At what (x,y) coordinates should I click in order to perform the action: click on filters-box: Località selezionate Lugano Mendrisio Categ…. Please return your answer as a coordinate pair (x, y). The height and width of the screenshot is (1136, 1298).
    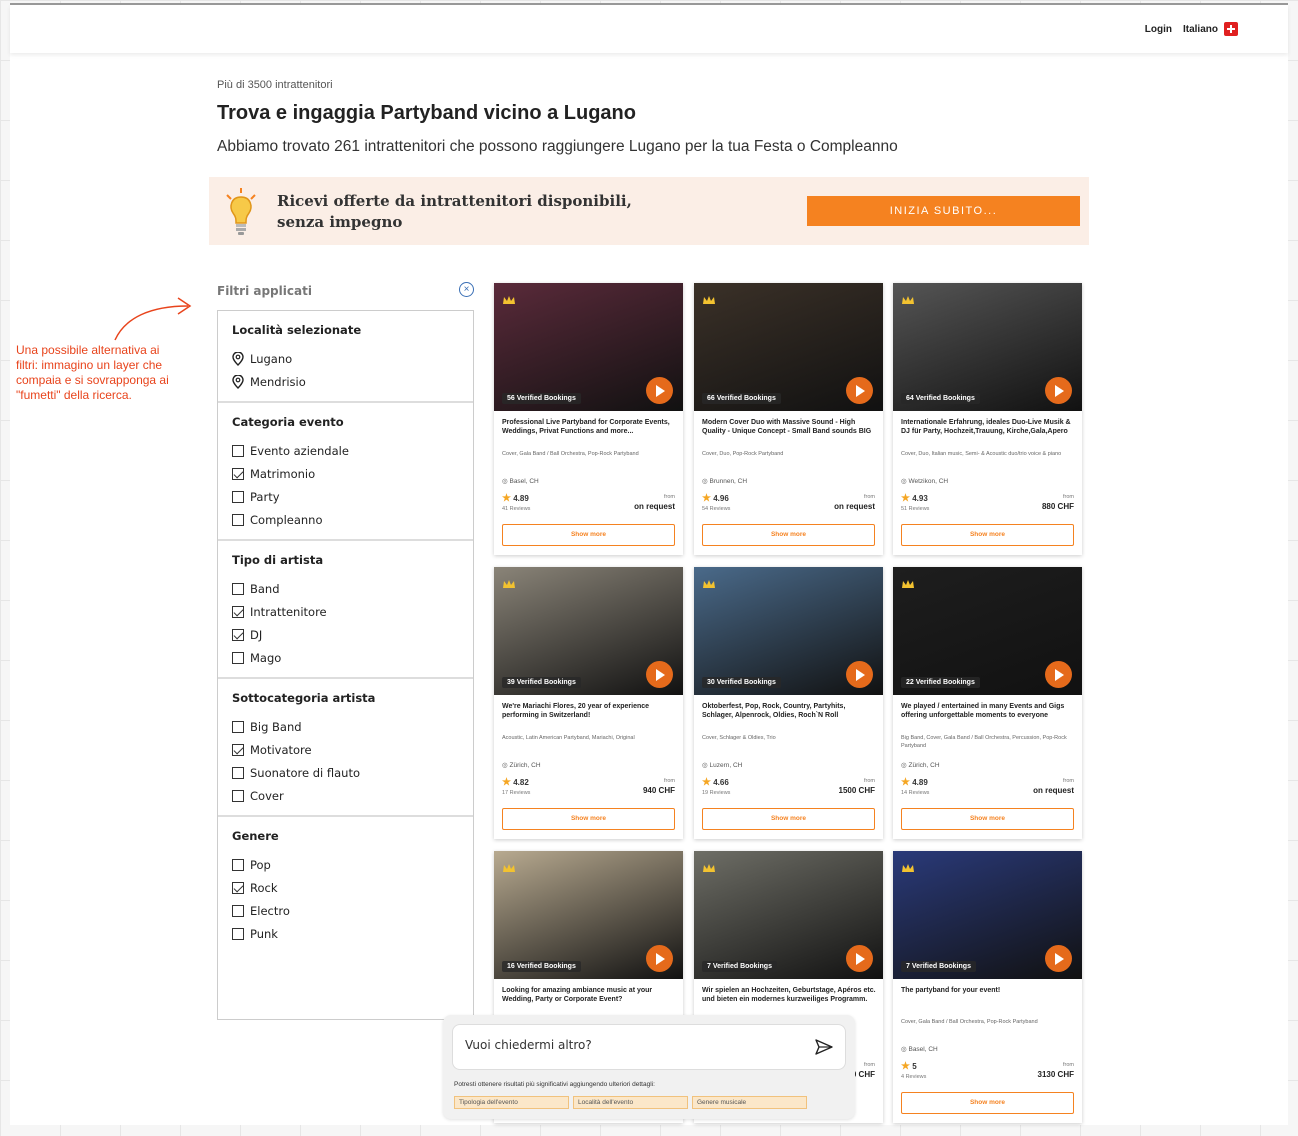
    Looking at the image, I should click on (345, 665).